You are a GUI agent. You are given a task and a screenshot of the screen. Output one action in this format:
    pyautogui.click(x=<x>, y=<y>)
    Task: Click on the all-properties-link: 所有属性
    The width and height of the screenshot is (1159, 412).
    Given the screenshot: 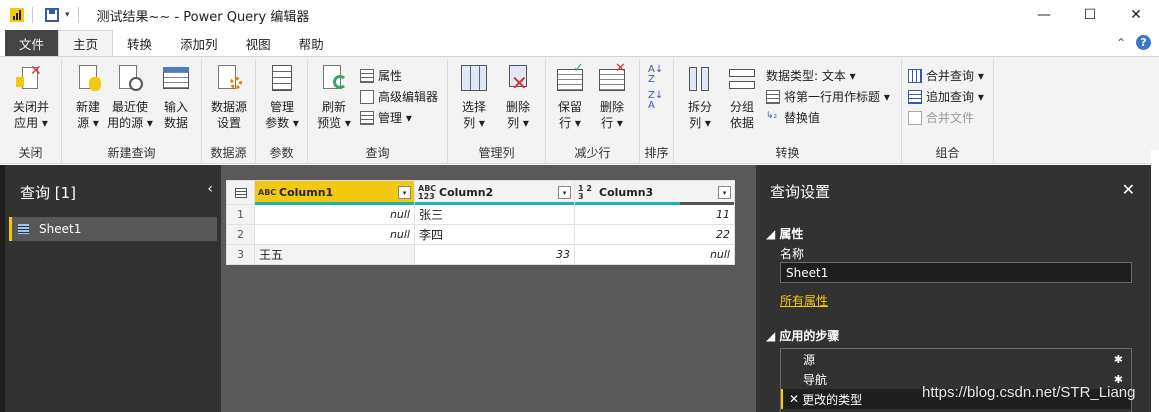 What is the action you would take?
    pyautogui.click(x=804, y=300)
    